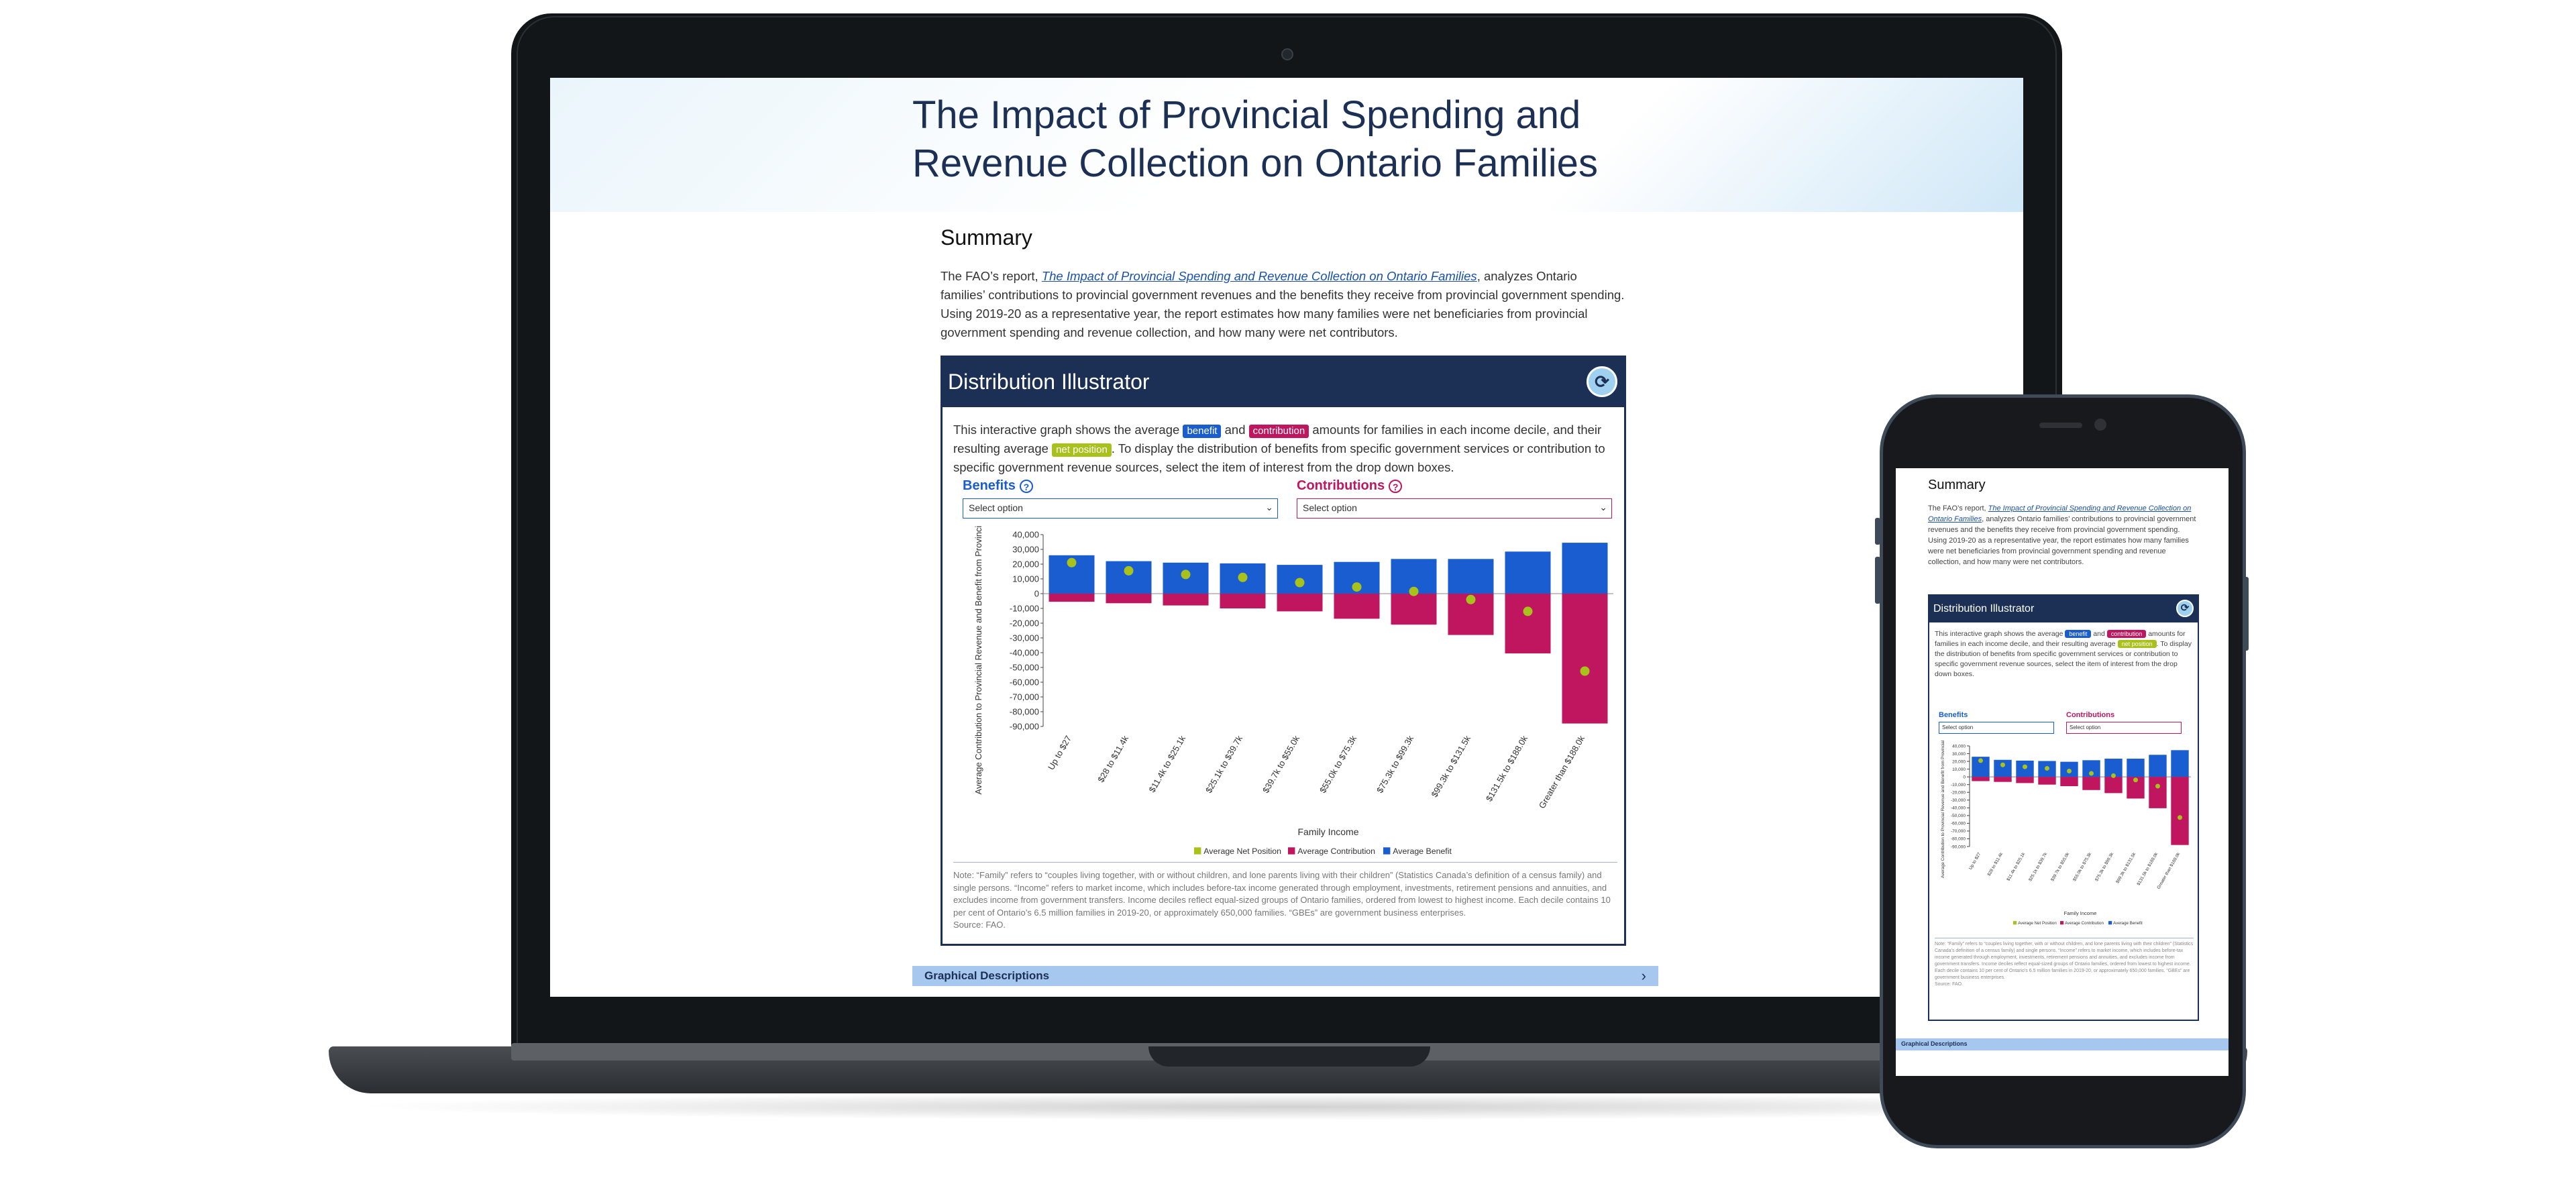 This screenshot has height=1196, width=2576. Describe the element at coordinates (1959, 769) in the screenshot. I see `y-tick-label: 10,000` at that location.